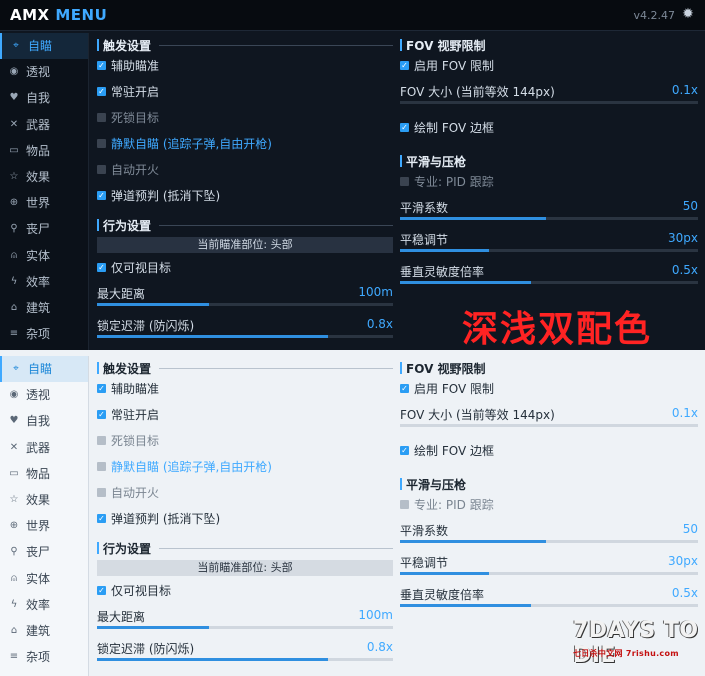 This screenshot has height=676, width=705. I want to click on slider-vertical: 垂直灵敏度倍率 0.5x, so click(549, 274).